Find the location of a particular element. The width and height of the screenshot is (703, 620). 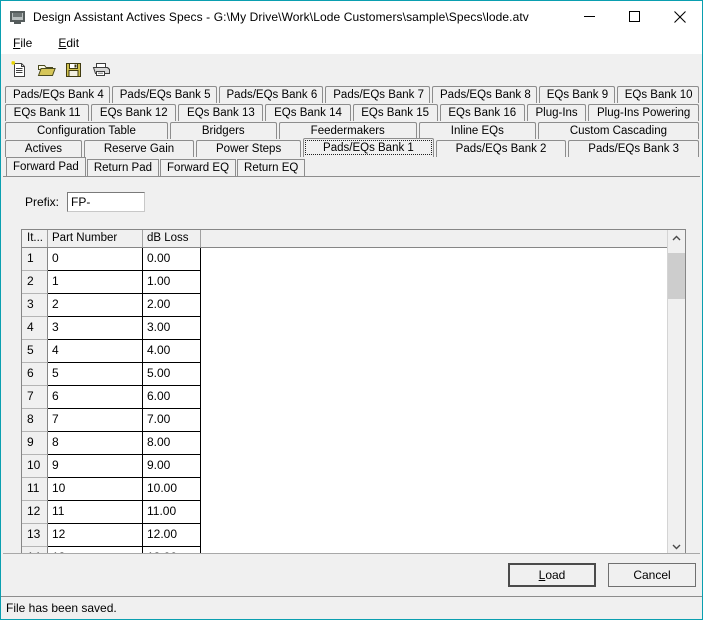

part-number-cell: 1 is located at coordinates (95, 282).